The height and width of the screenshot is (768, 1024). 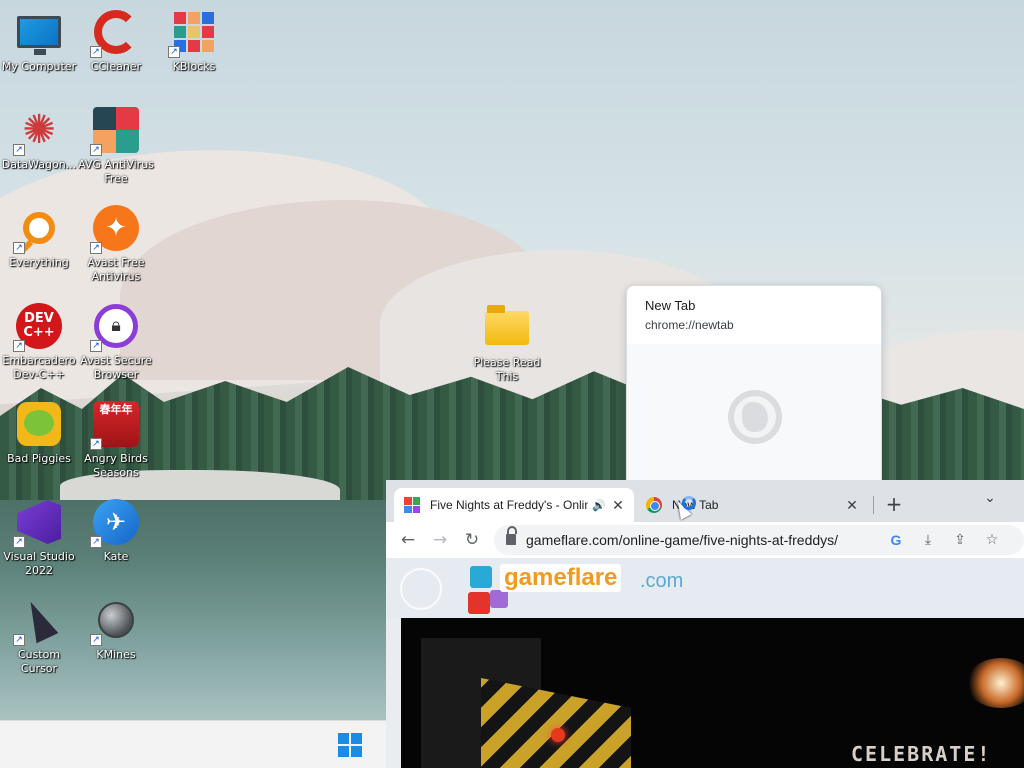 I want to click on hover-card-url: chrome://newtab, so click(x=689, y=325).